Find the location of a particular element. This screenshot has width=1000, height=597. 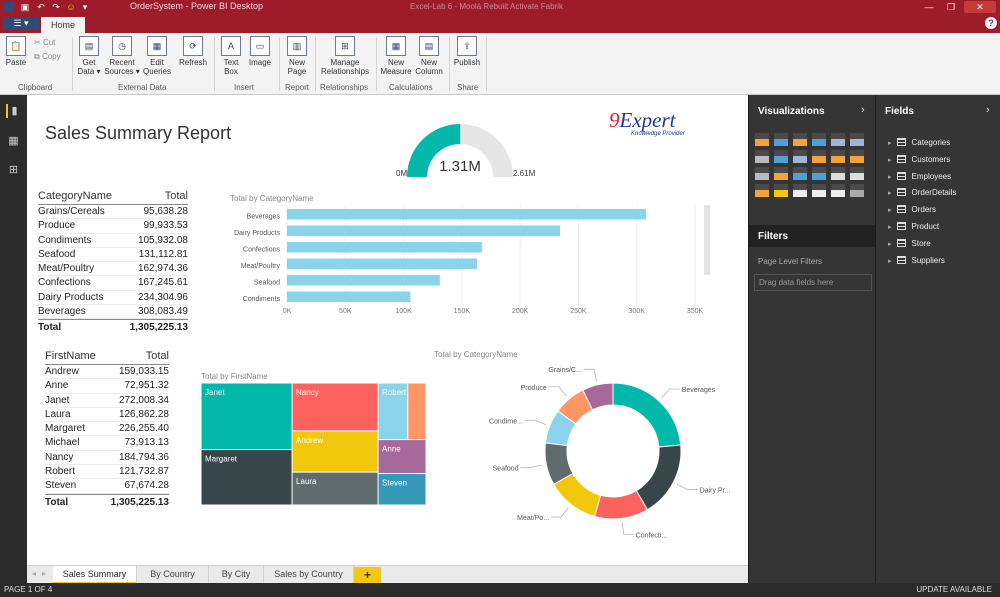

stacked-bar-icon is located at coordinates (762, 139).